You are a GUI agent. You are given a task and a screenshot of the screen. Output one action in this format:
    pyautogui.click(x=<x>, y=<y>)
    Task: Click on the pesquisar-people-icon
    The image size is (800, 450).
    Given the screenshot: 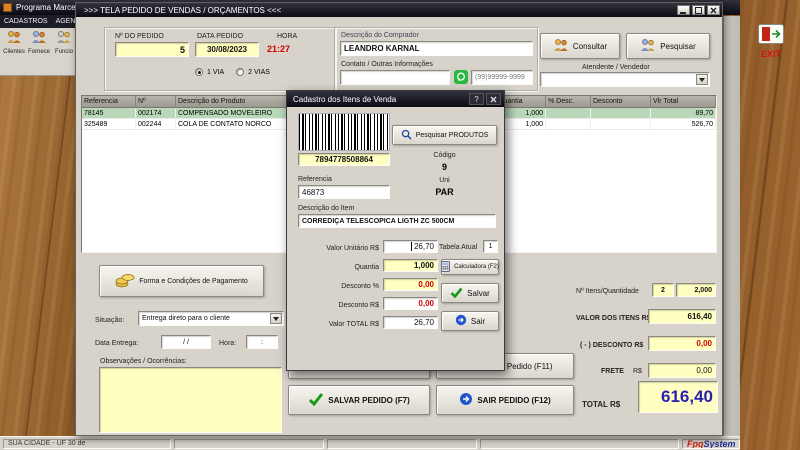 What is the action you would take?
    pyautogui.click(x=648, y=46)
    